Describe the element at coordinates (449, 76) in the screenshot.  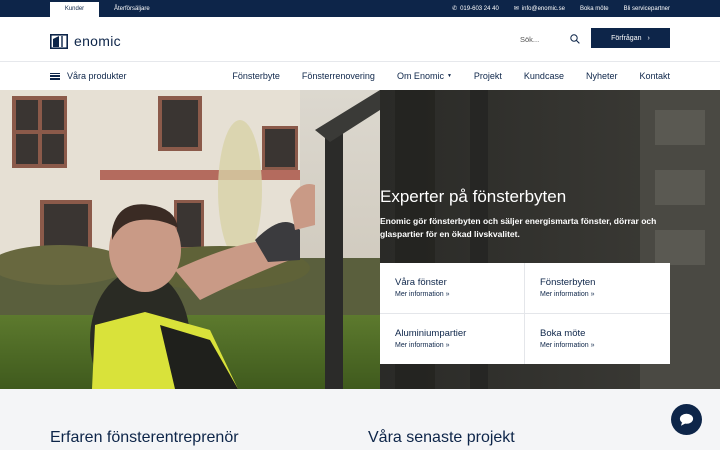
I see `caret-down-icon: ▼` at that location.